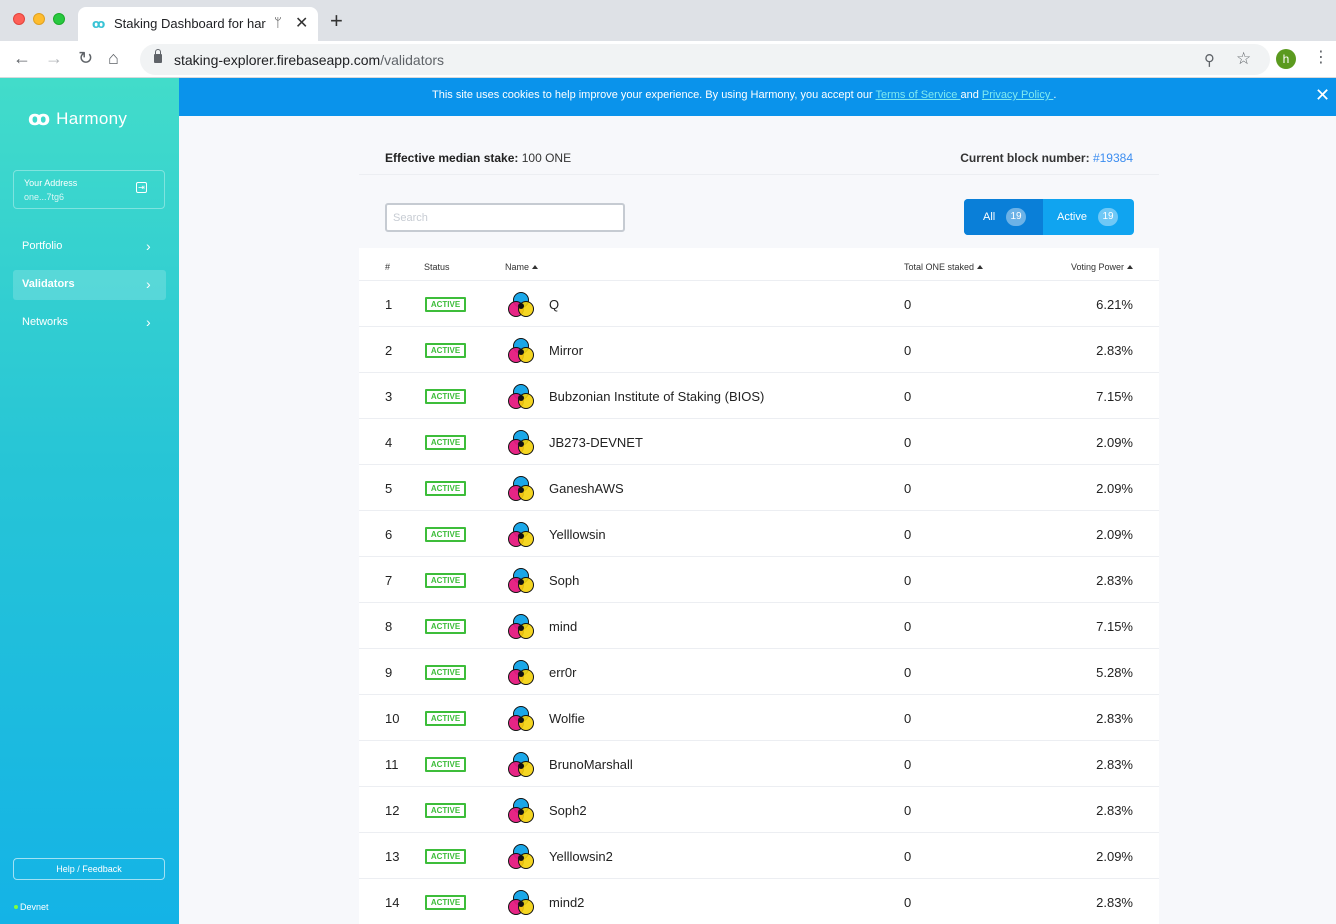  What do you see at coordinates (1286, 59) in the screenshot?
I see `profile-avatar: h` at bounding box center [1286, 59].